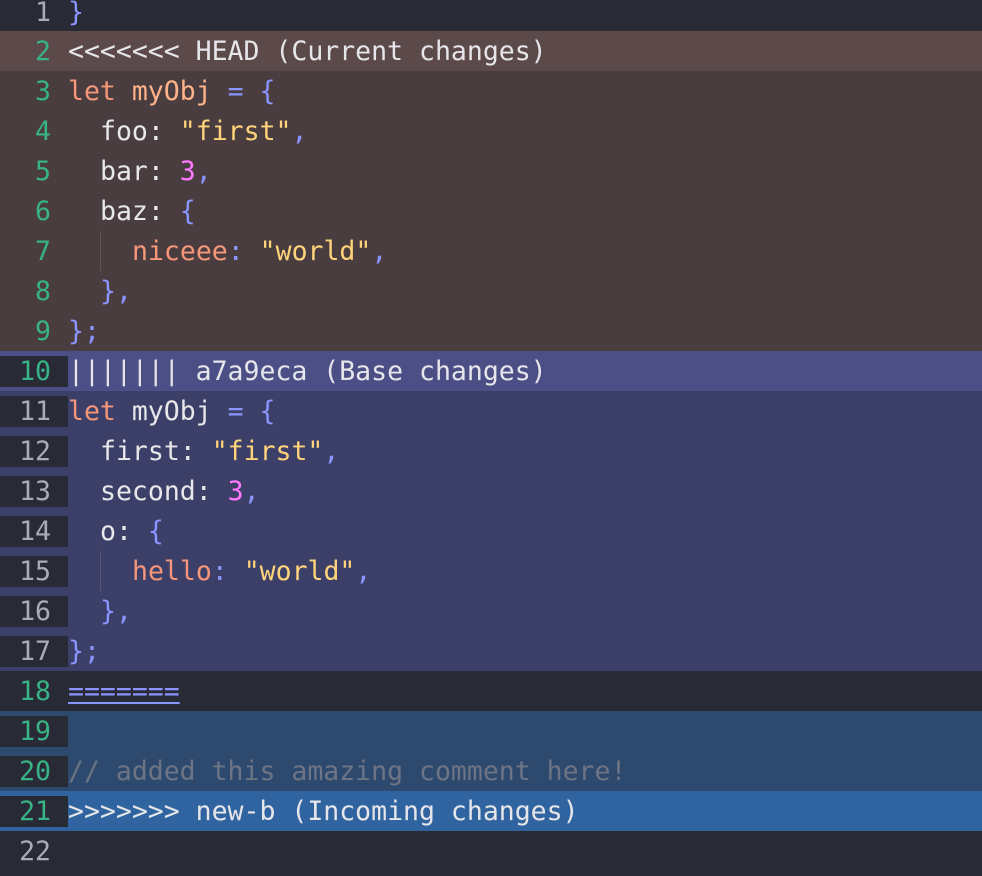 The width and height of the screenshot is (982, 876). Describe the element at coordinates (180, 251) in the screenshot. I see `object-key: niceee` at that location.